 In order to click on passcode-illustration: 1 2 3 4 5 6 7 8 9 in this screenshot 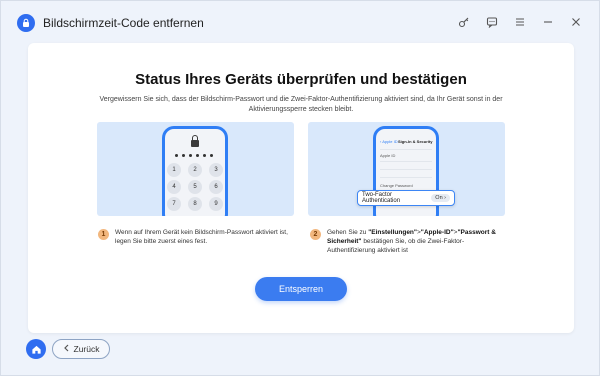, I will do `click(195, 169)`.